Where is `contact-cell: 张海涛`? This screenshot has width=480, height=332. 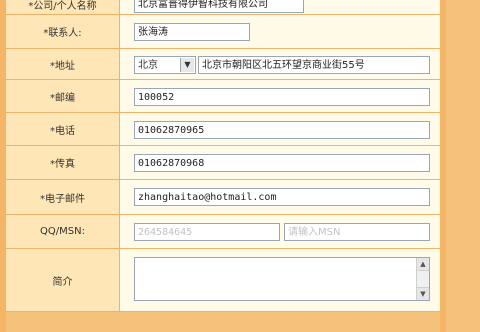
contact-cell: 张海涛 is located at coordinates (280, 31).